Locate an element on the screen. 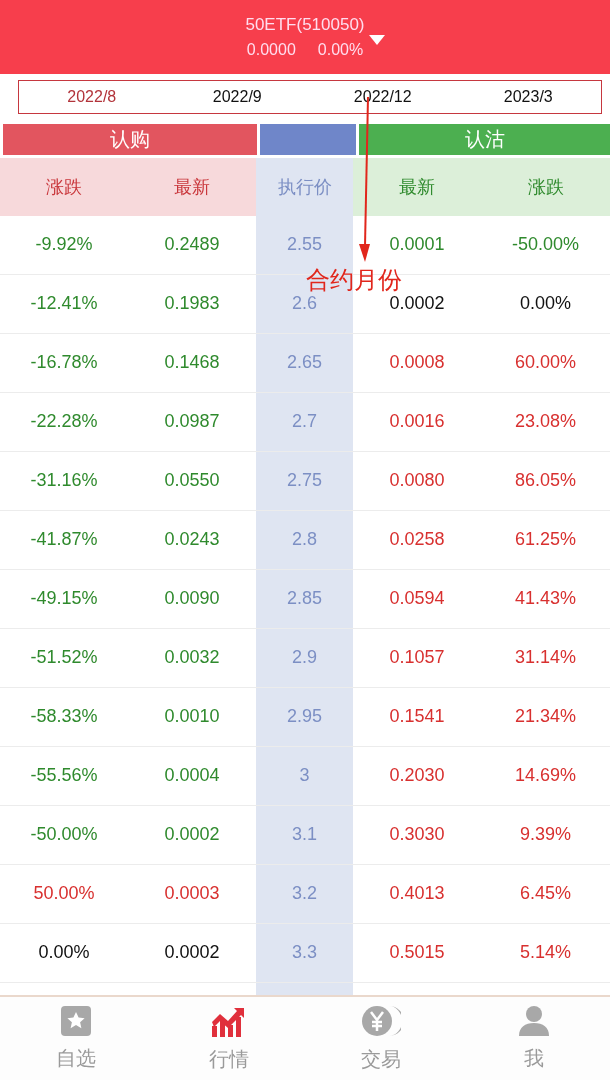  strike-cell: 3.1 is located at coordinates (304, 835).